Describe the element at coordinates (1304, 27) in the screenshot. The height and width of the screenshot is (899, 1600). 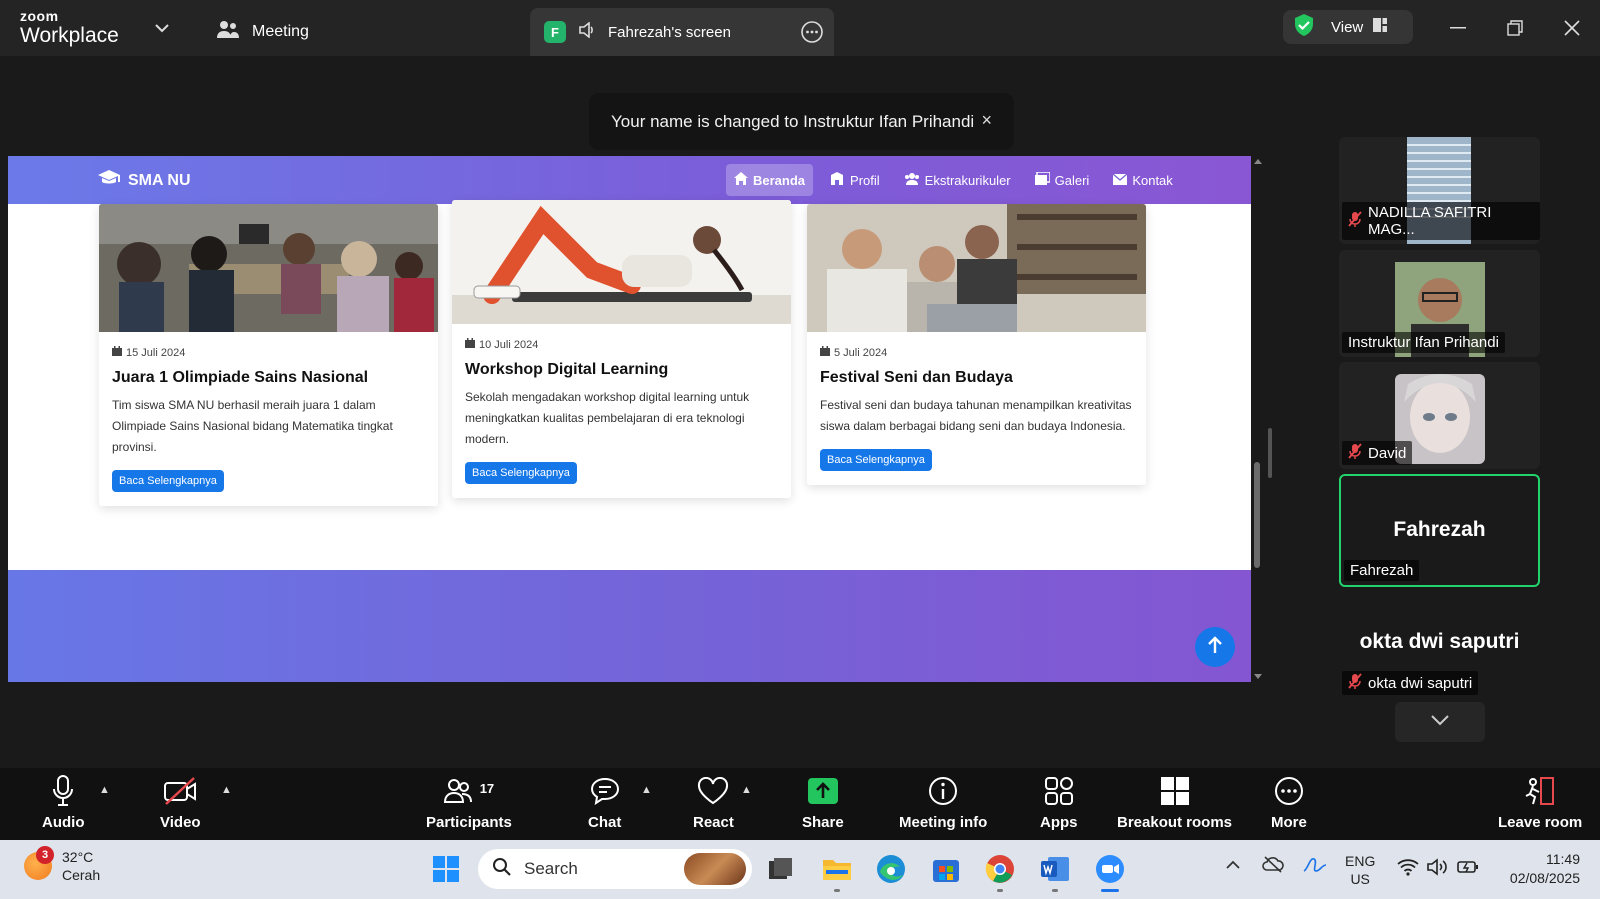
I see `shield-check-icon` at that location.